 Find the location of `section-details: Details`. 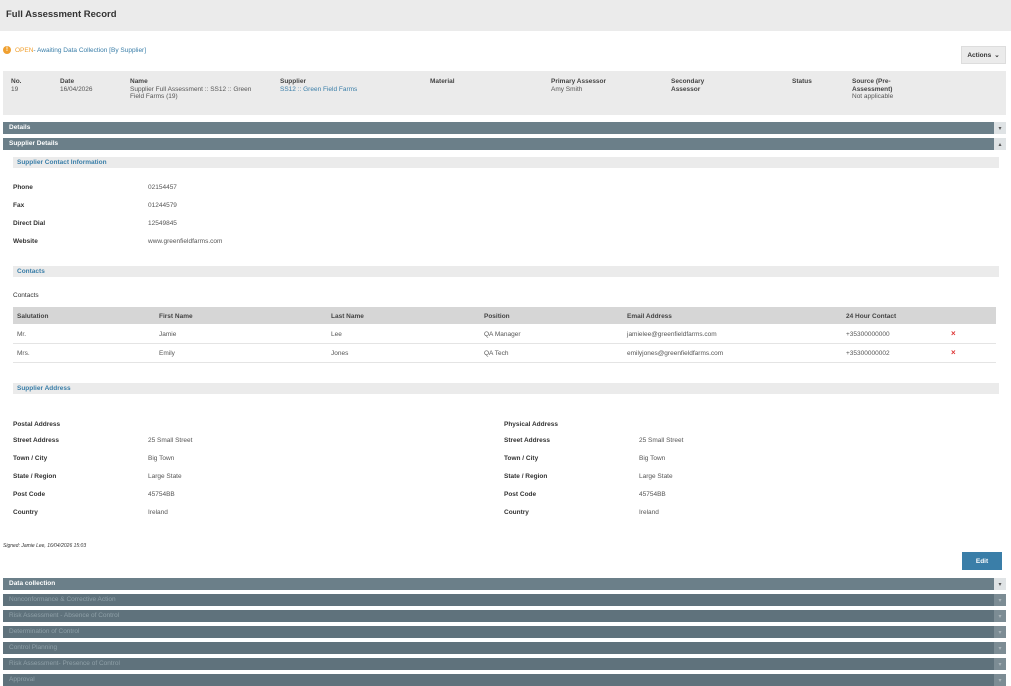

section-details: Details is located at coordinates (498, 128).